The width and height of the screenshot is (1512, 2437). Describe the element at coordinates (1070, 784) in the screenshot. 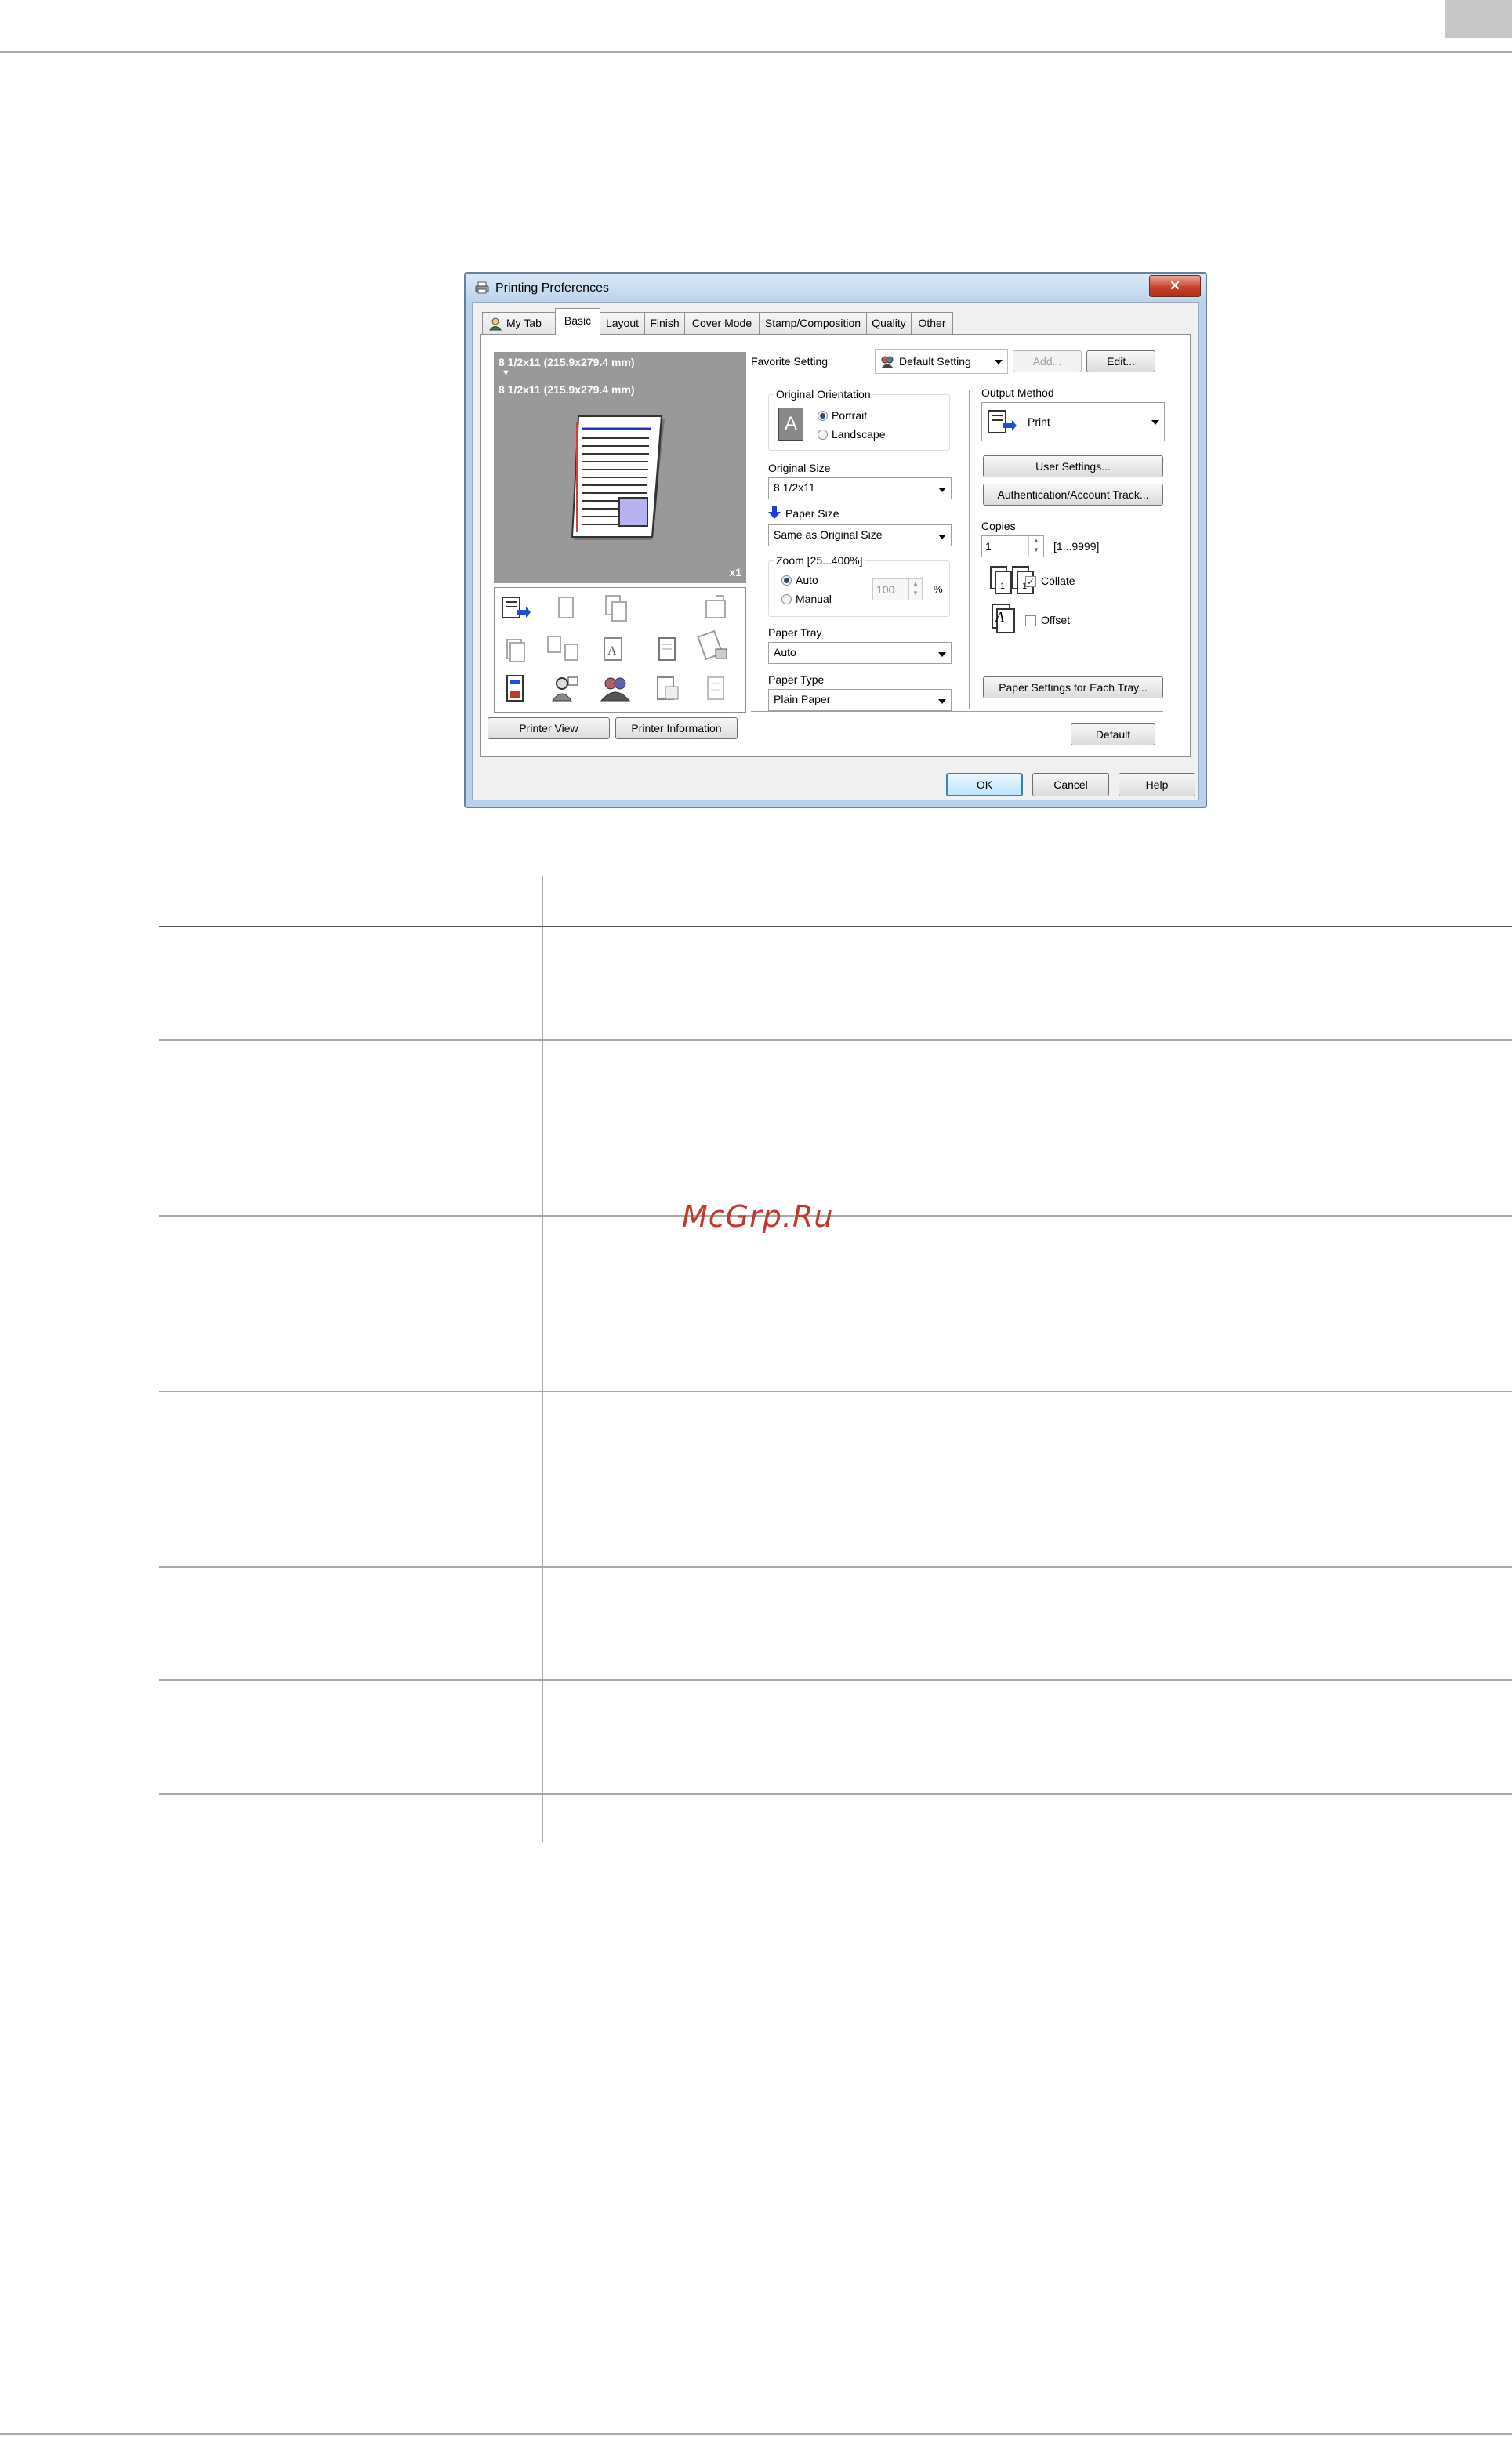

I see `cancel-button: Cancel` at that location.